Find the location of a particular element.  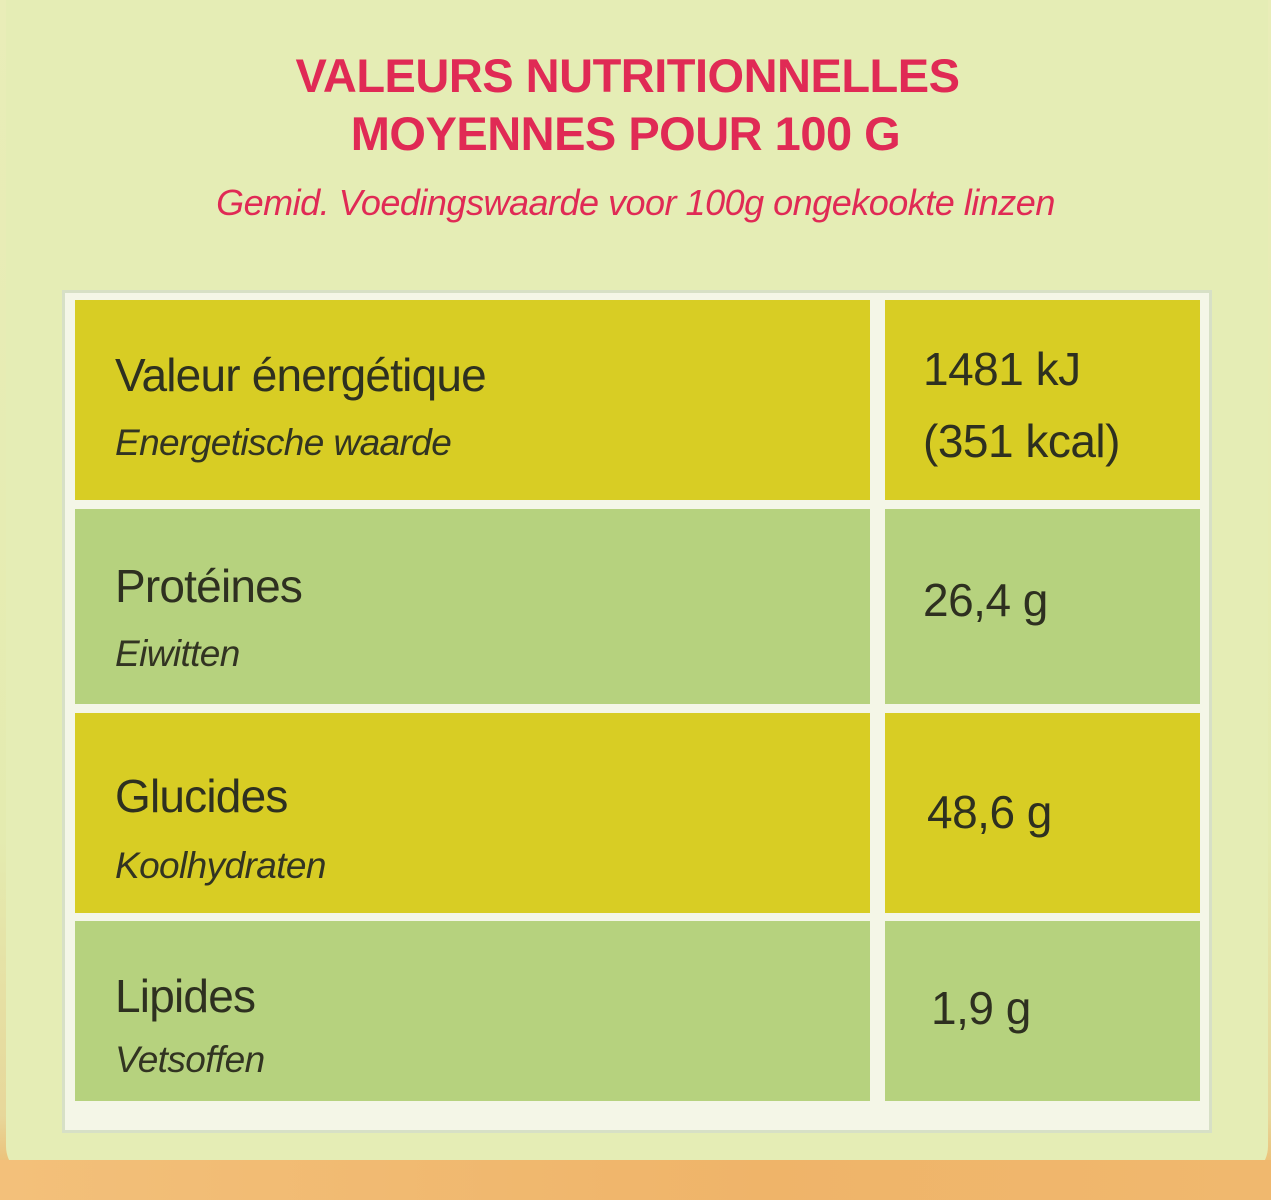

row-carbs-value-cell: 48,6 g is located at coordinates (1042, 813).